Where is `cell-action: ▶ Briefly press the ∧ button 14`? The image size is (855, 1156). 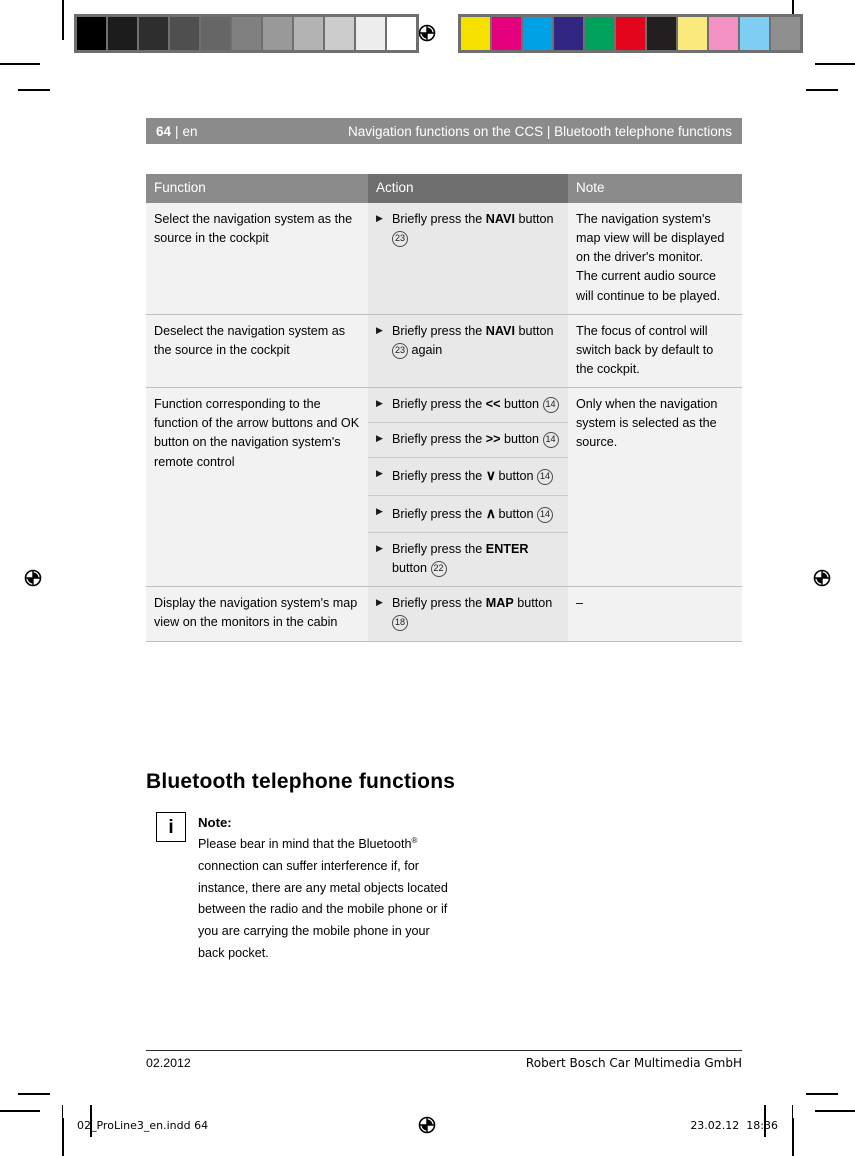 cell-action: ▶ Briefly press the ∧ button 14 is located at coordinates (468, 514).